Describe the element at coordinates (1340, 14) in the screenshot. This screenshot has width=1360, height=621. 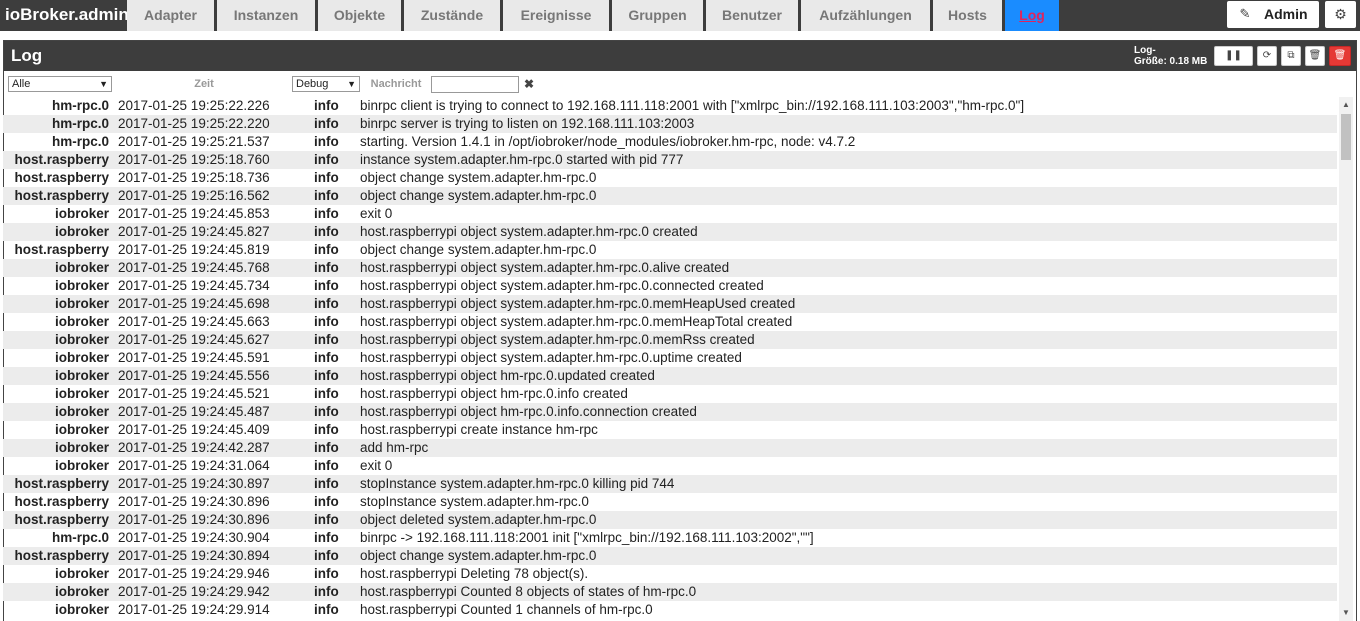
I see `settings-button: ⚙` at that location.